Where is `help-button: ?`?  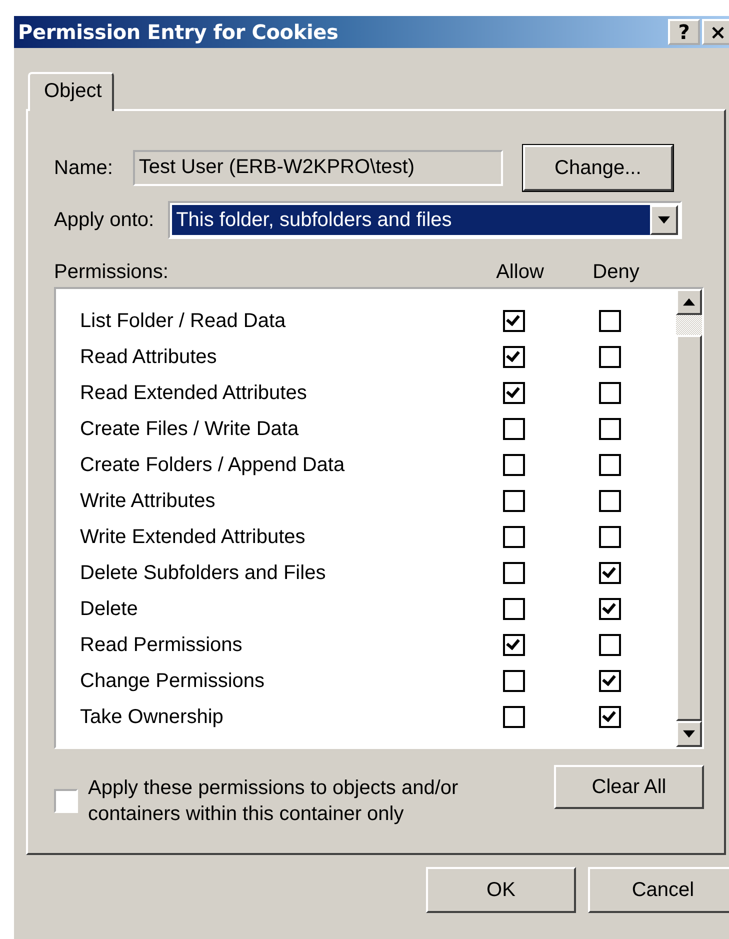
help-button: ? is located at coordinates (684, 32).